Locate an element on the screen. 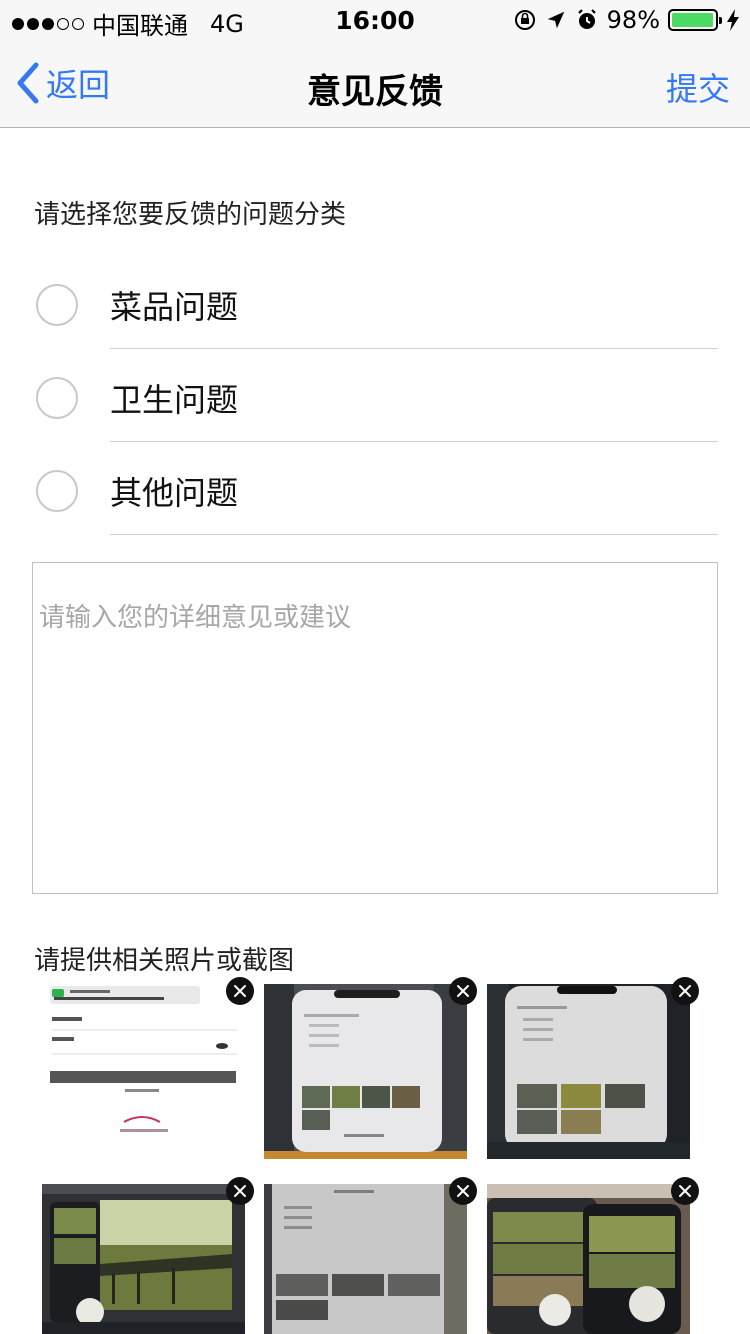 The image size is (750, 1334). monitor-pier-photo-image is located at coordinates (143, 1259).